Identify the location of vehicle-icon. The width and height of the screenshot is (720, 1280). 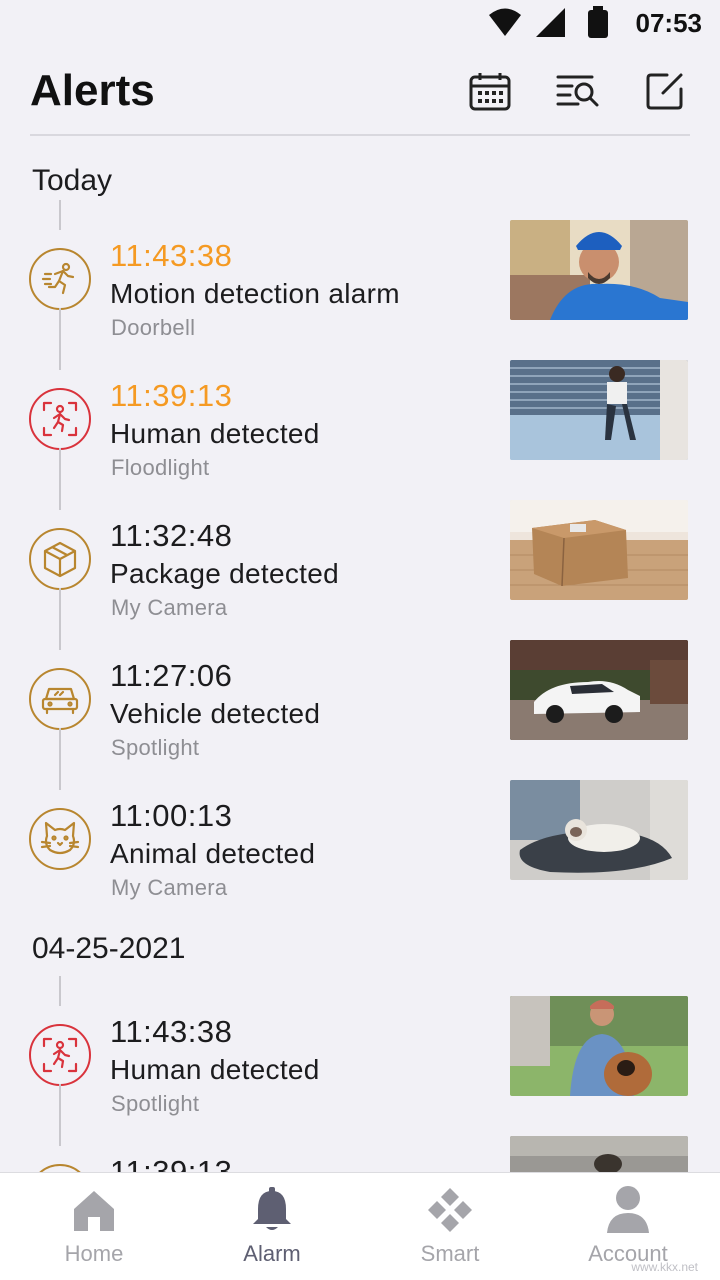
(60, 699).